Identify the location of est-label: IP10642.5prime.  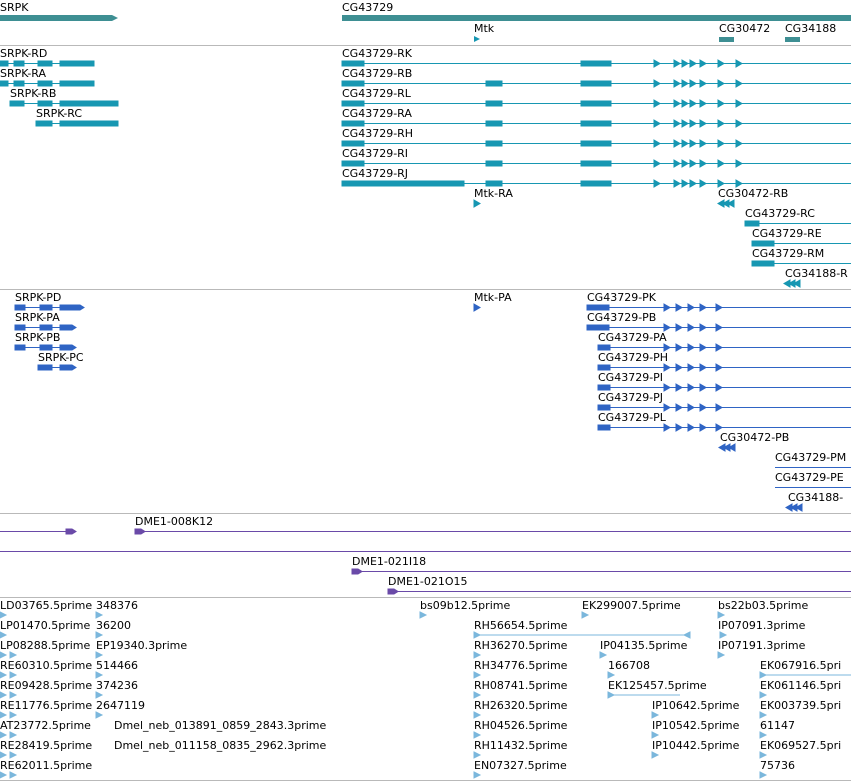
(695, 706).